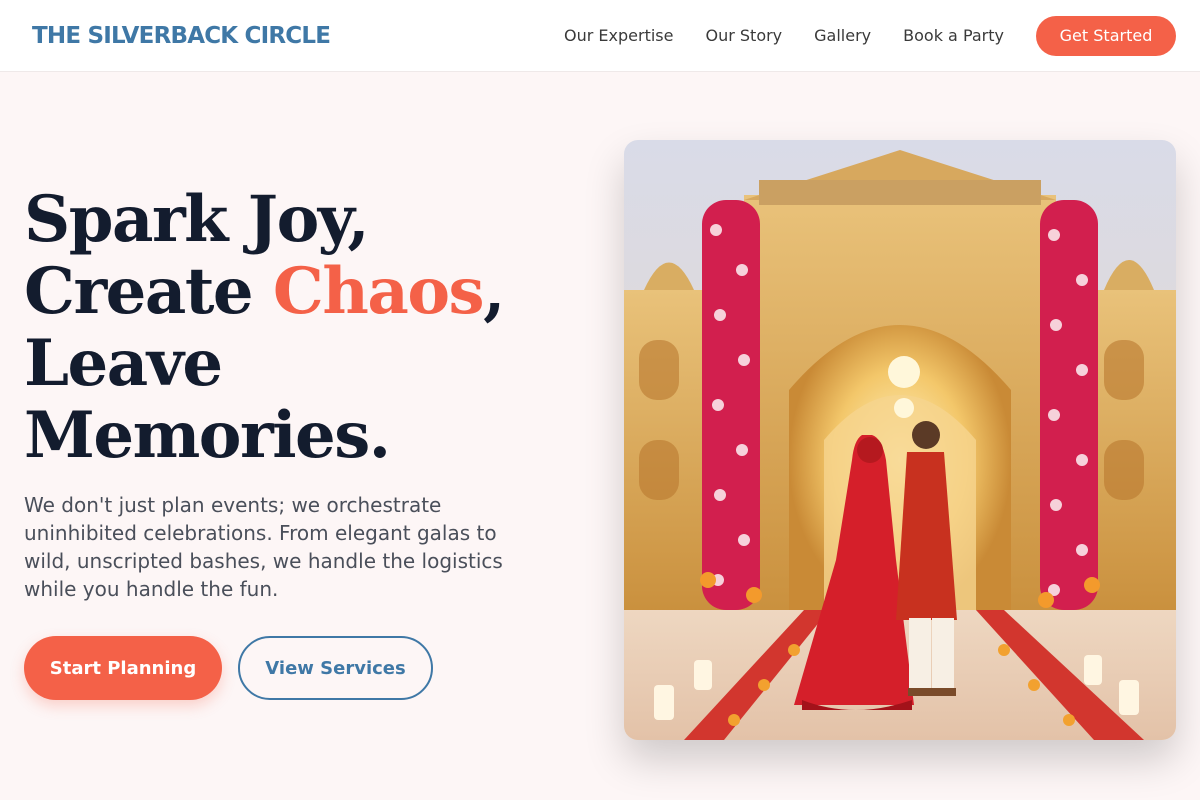 The image size is (1200, 800). I want to click on hero-title-line-1: Spark Joy,, so click(197, 219).